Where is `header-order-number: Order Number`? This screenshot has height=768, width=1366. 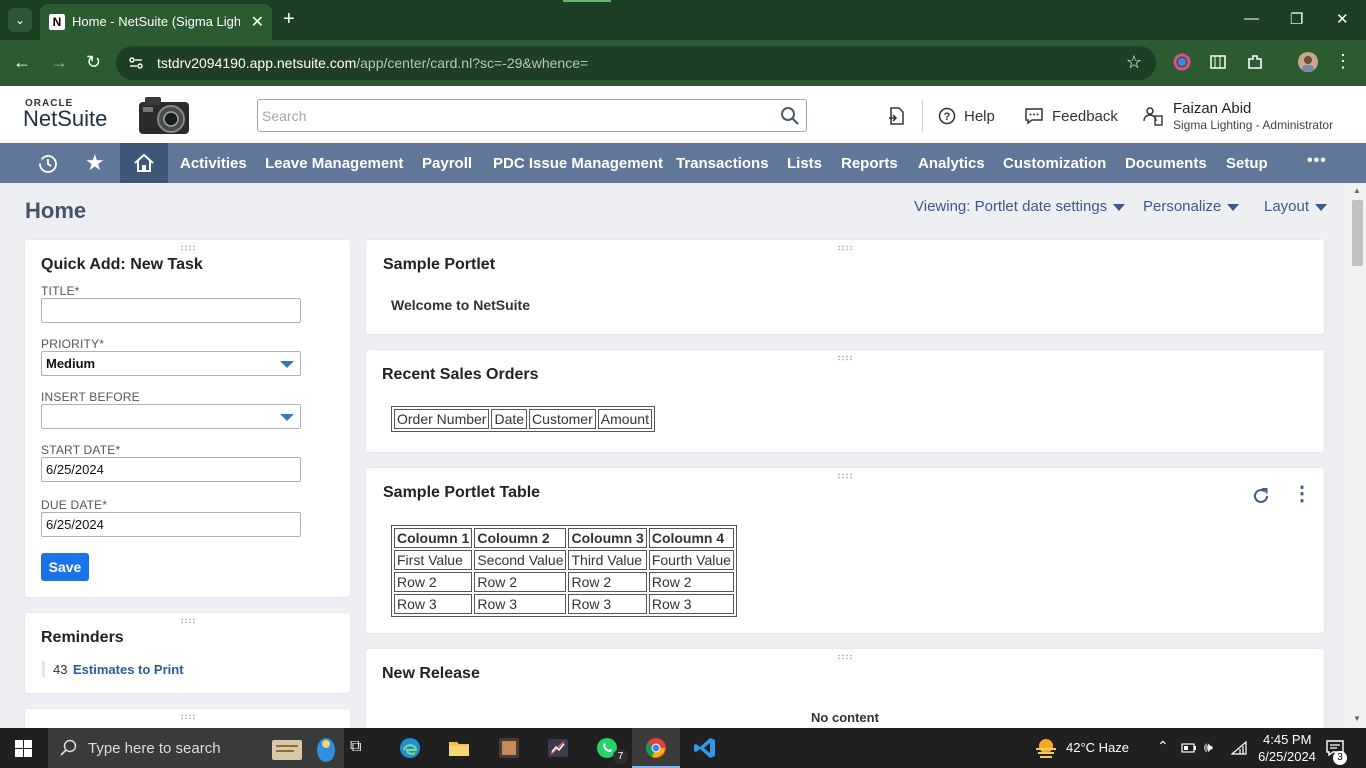
header-order-number: Order Number is located at coordinates (442, 419).